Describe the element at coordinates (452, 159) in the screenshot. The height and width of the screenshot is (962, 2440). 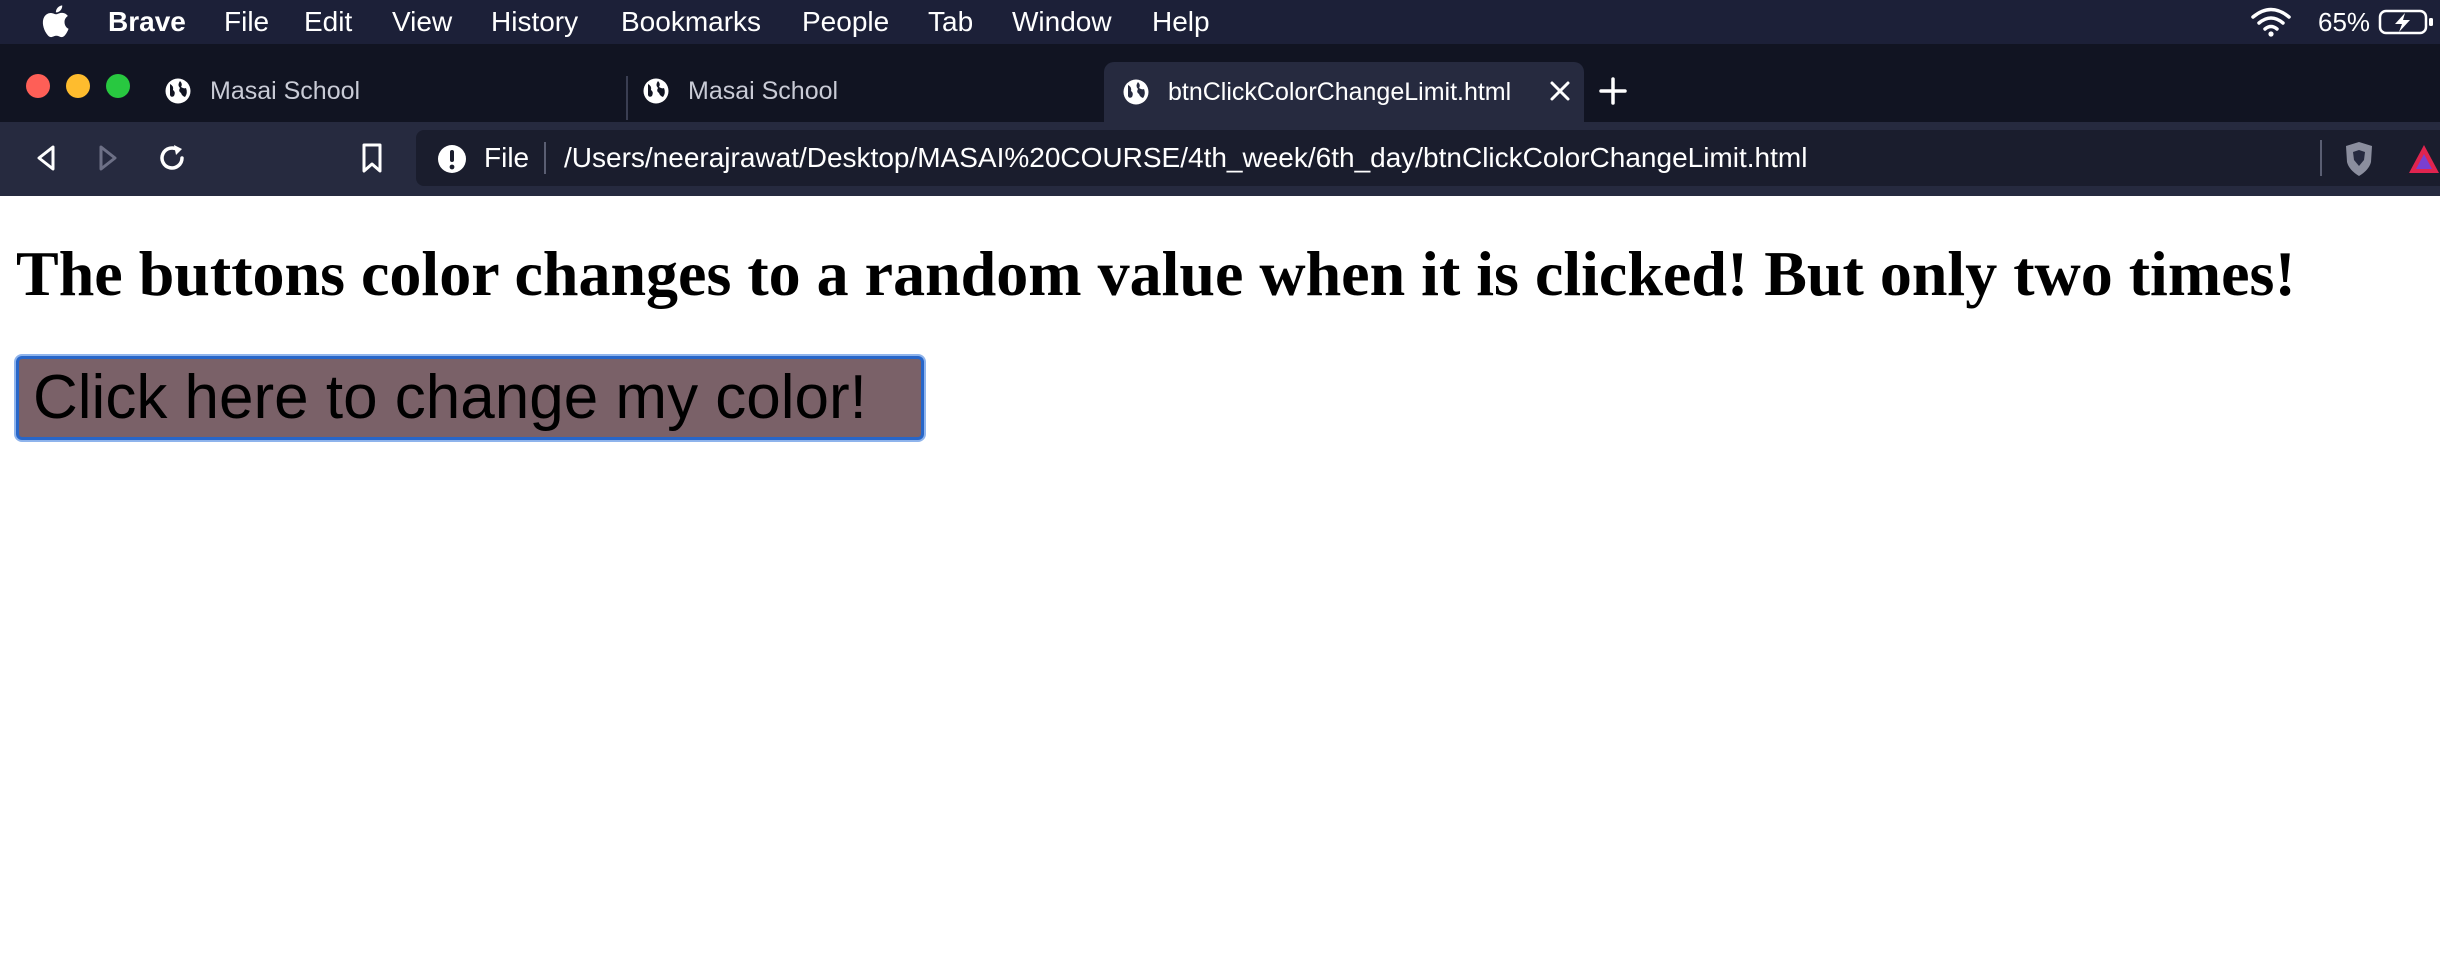
I see `info-icon` at that location.